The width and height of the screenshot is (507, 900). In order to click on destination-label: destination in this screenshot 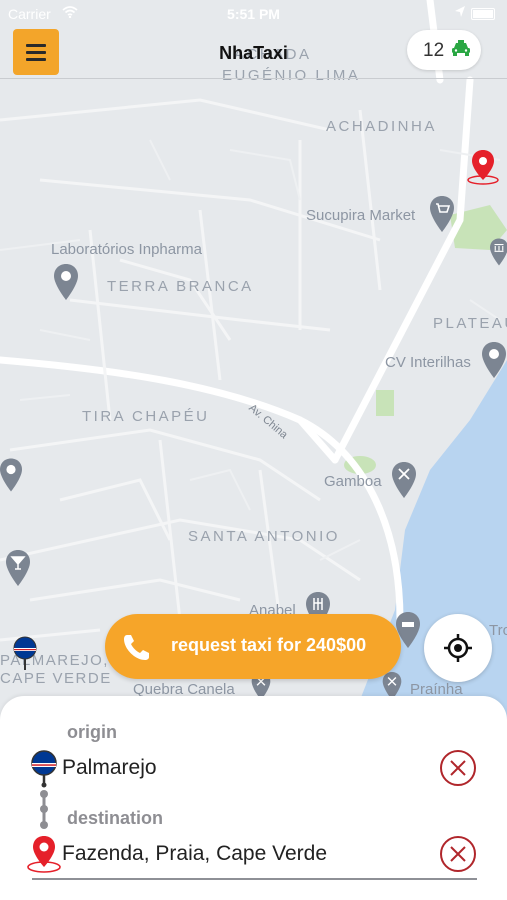, I will do `click(115, 818)`.